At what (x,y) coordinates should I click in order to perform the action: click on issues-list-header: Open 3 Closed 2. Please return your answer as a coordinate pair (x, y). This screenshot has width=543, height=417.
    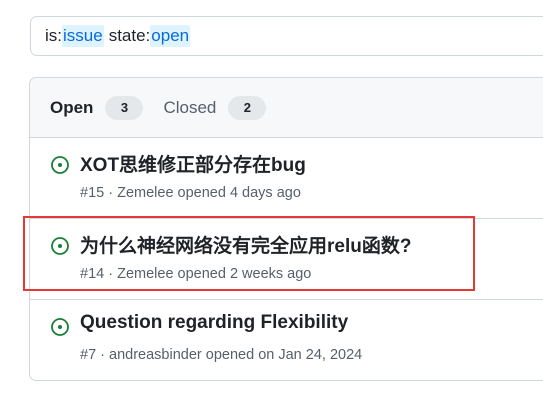
    Looking at the image, I should click on (286, 108).